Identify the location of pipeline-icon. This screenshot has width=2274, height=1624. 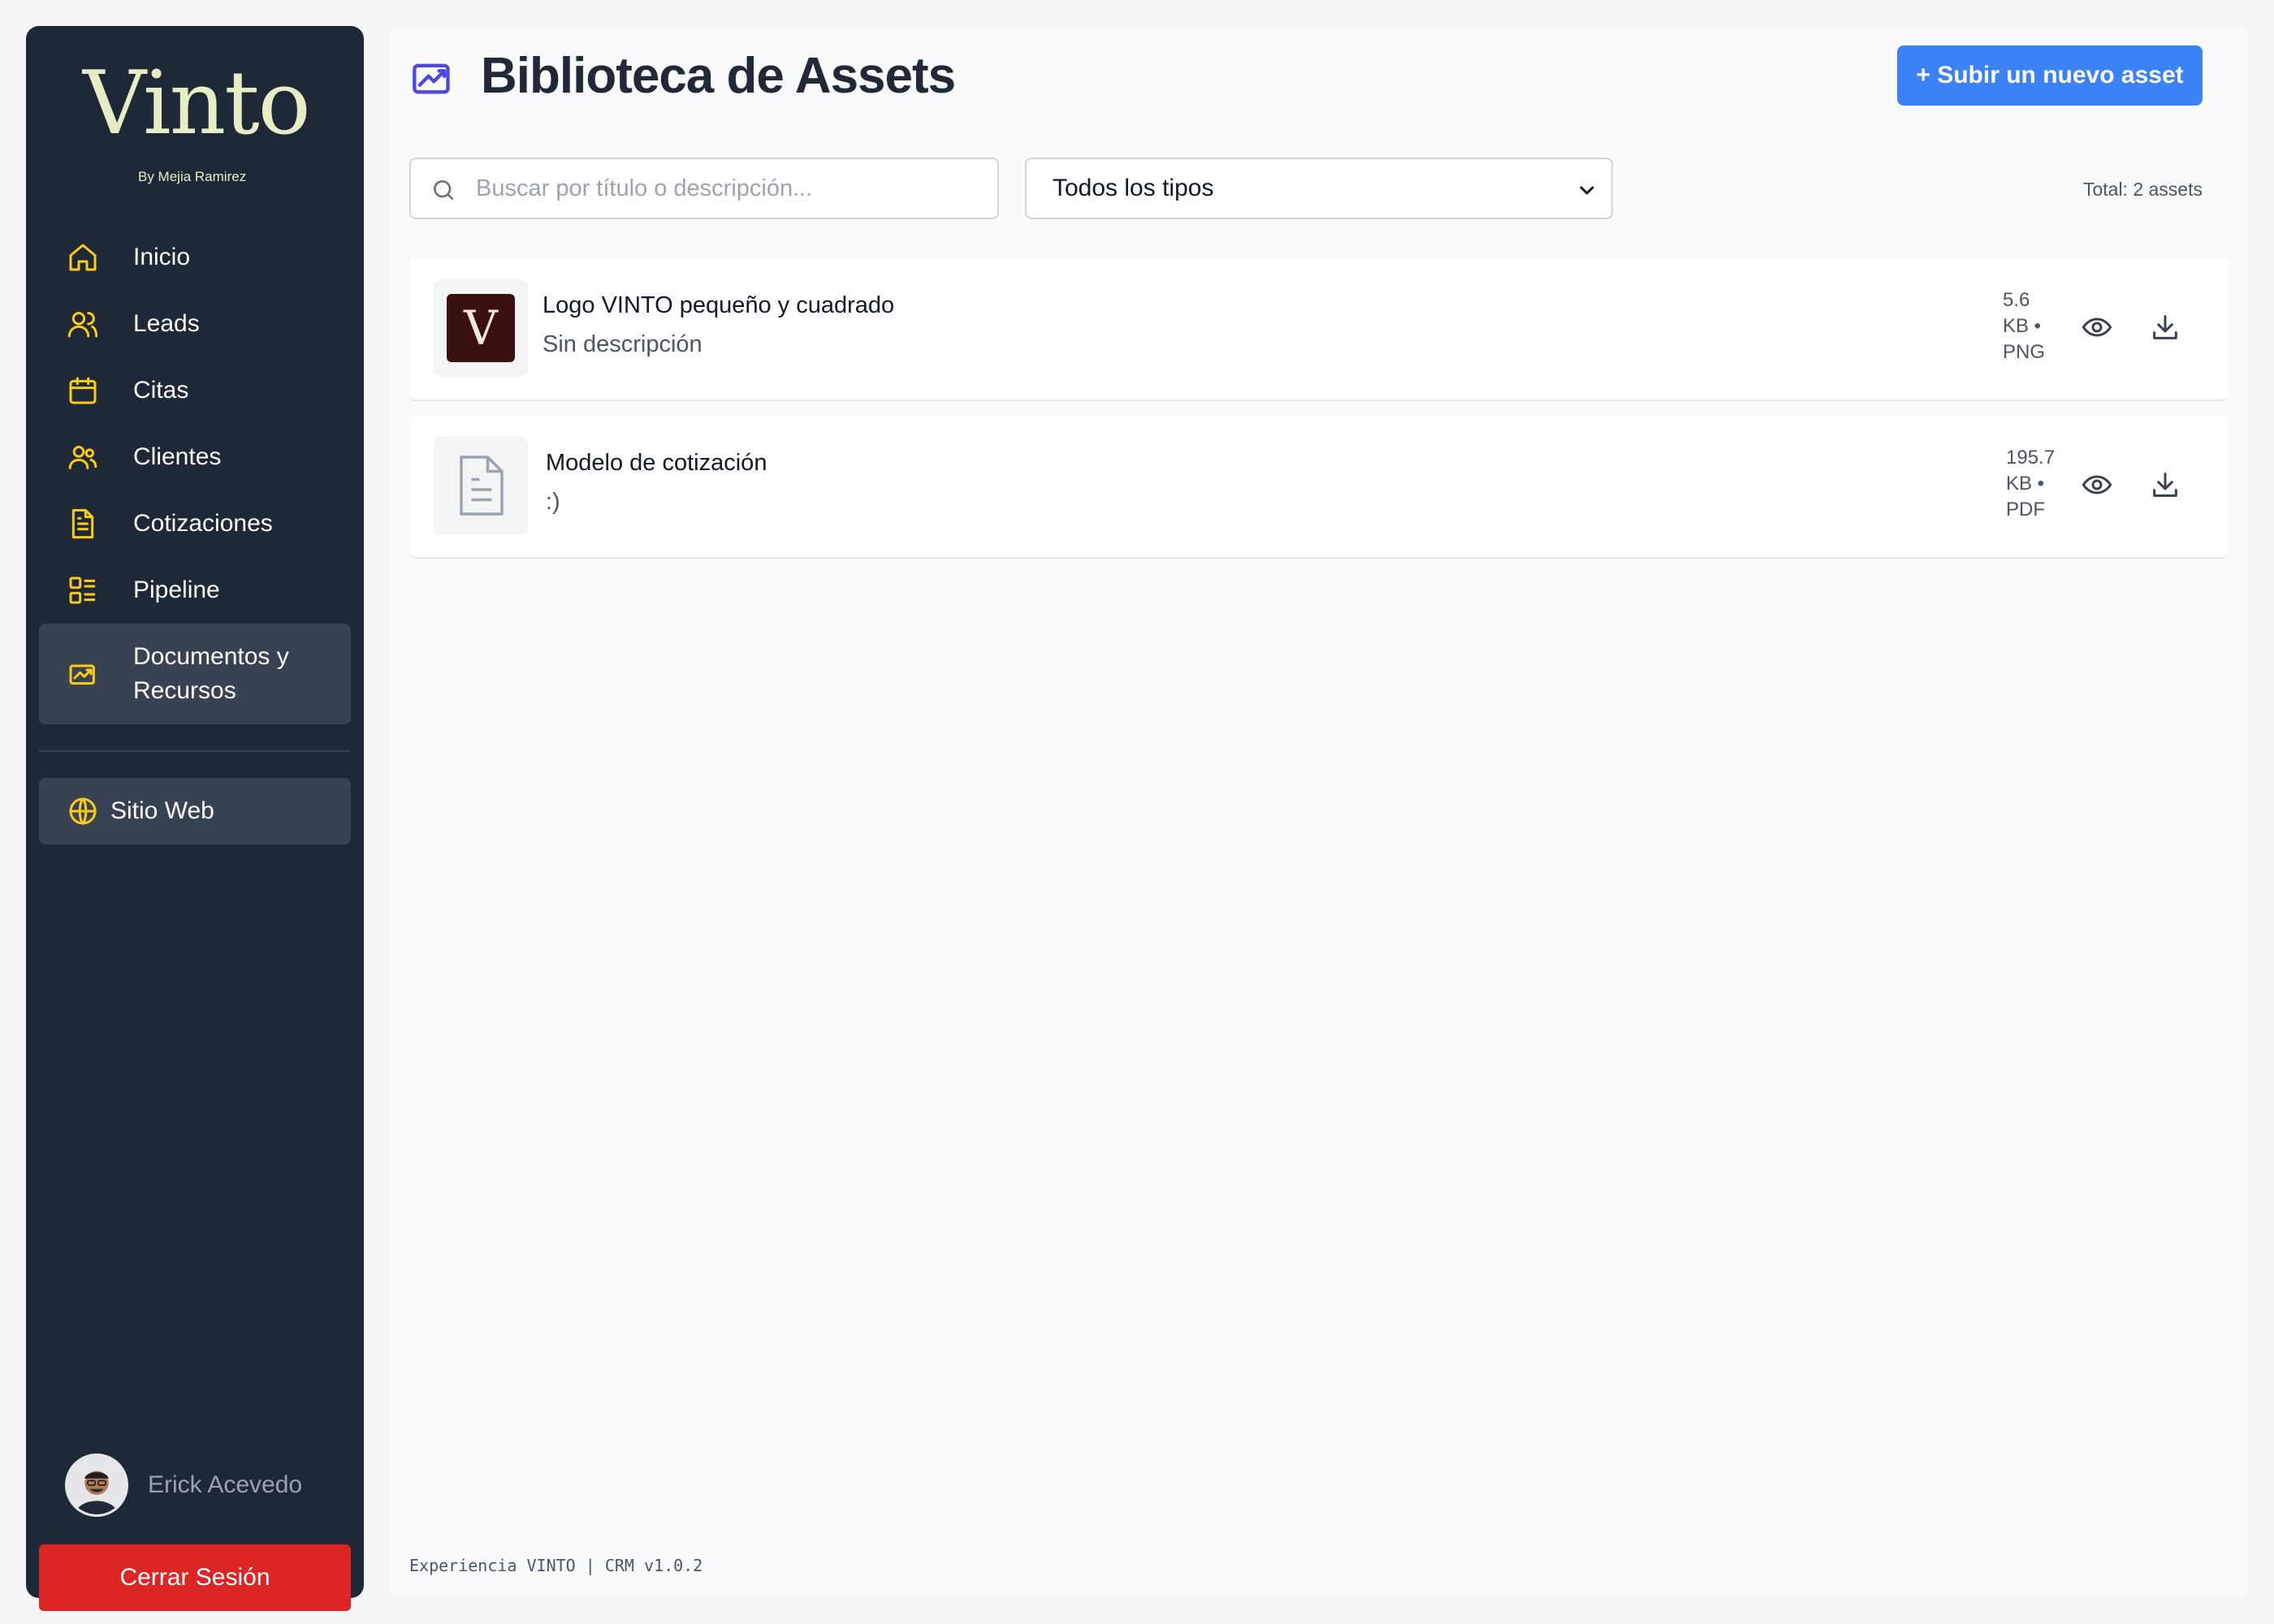
(82, 591).